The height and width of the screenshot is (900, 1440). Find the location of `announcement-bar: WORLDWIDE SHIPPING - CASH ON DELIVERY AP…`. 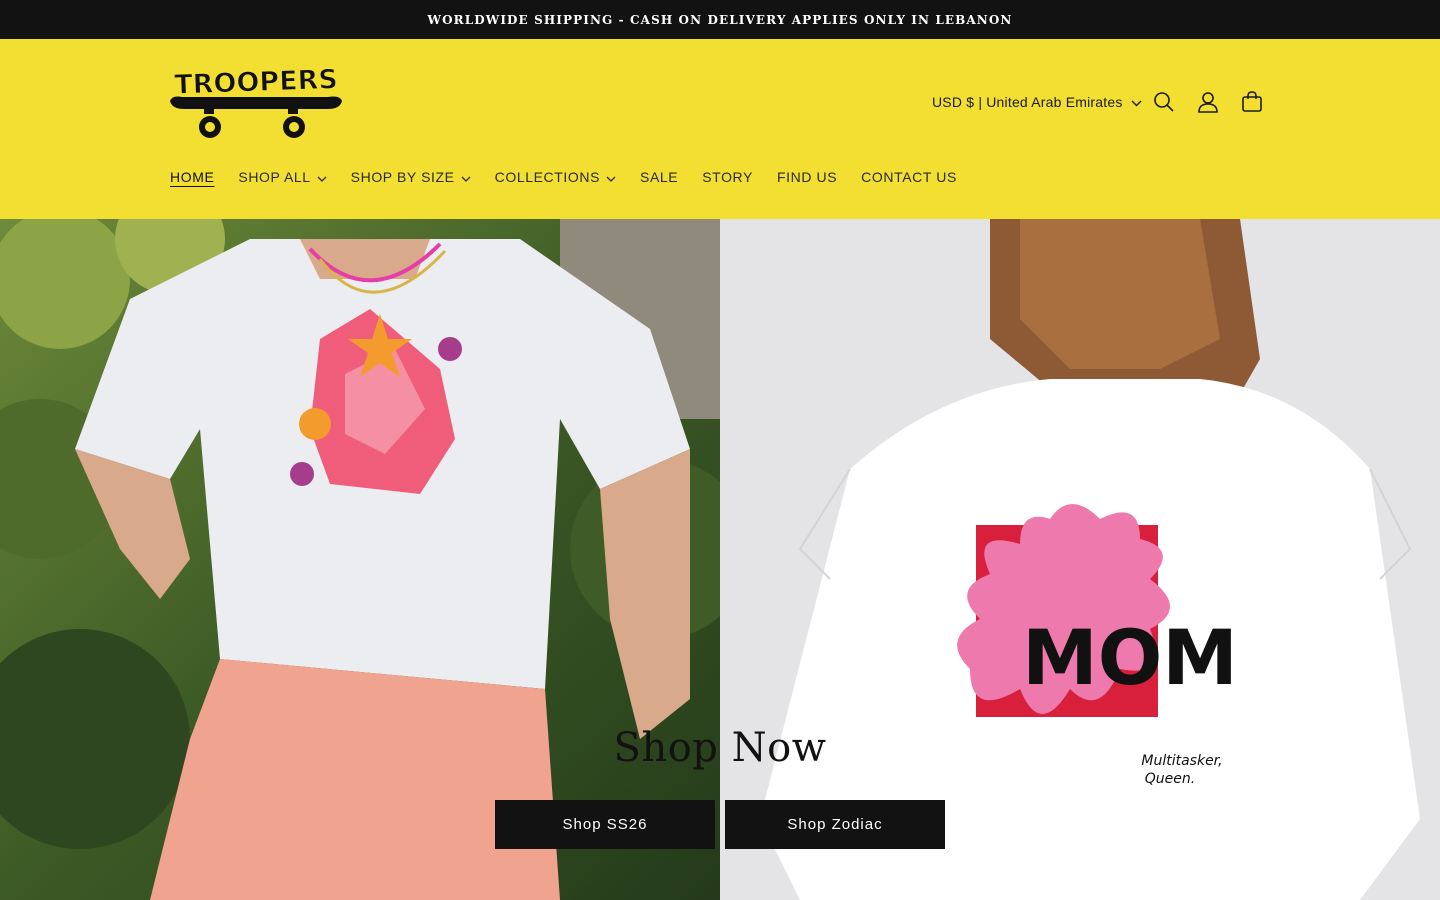

announcement-bar: WORLDWIDE SHIPPING - CASH ON DELIVERY AP… is located at coordinates (720, 19).